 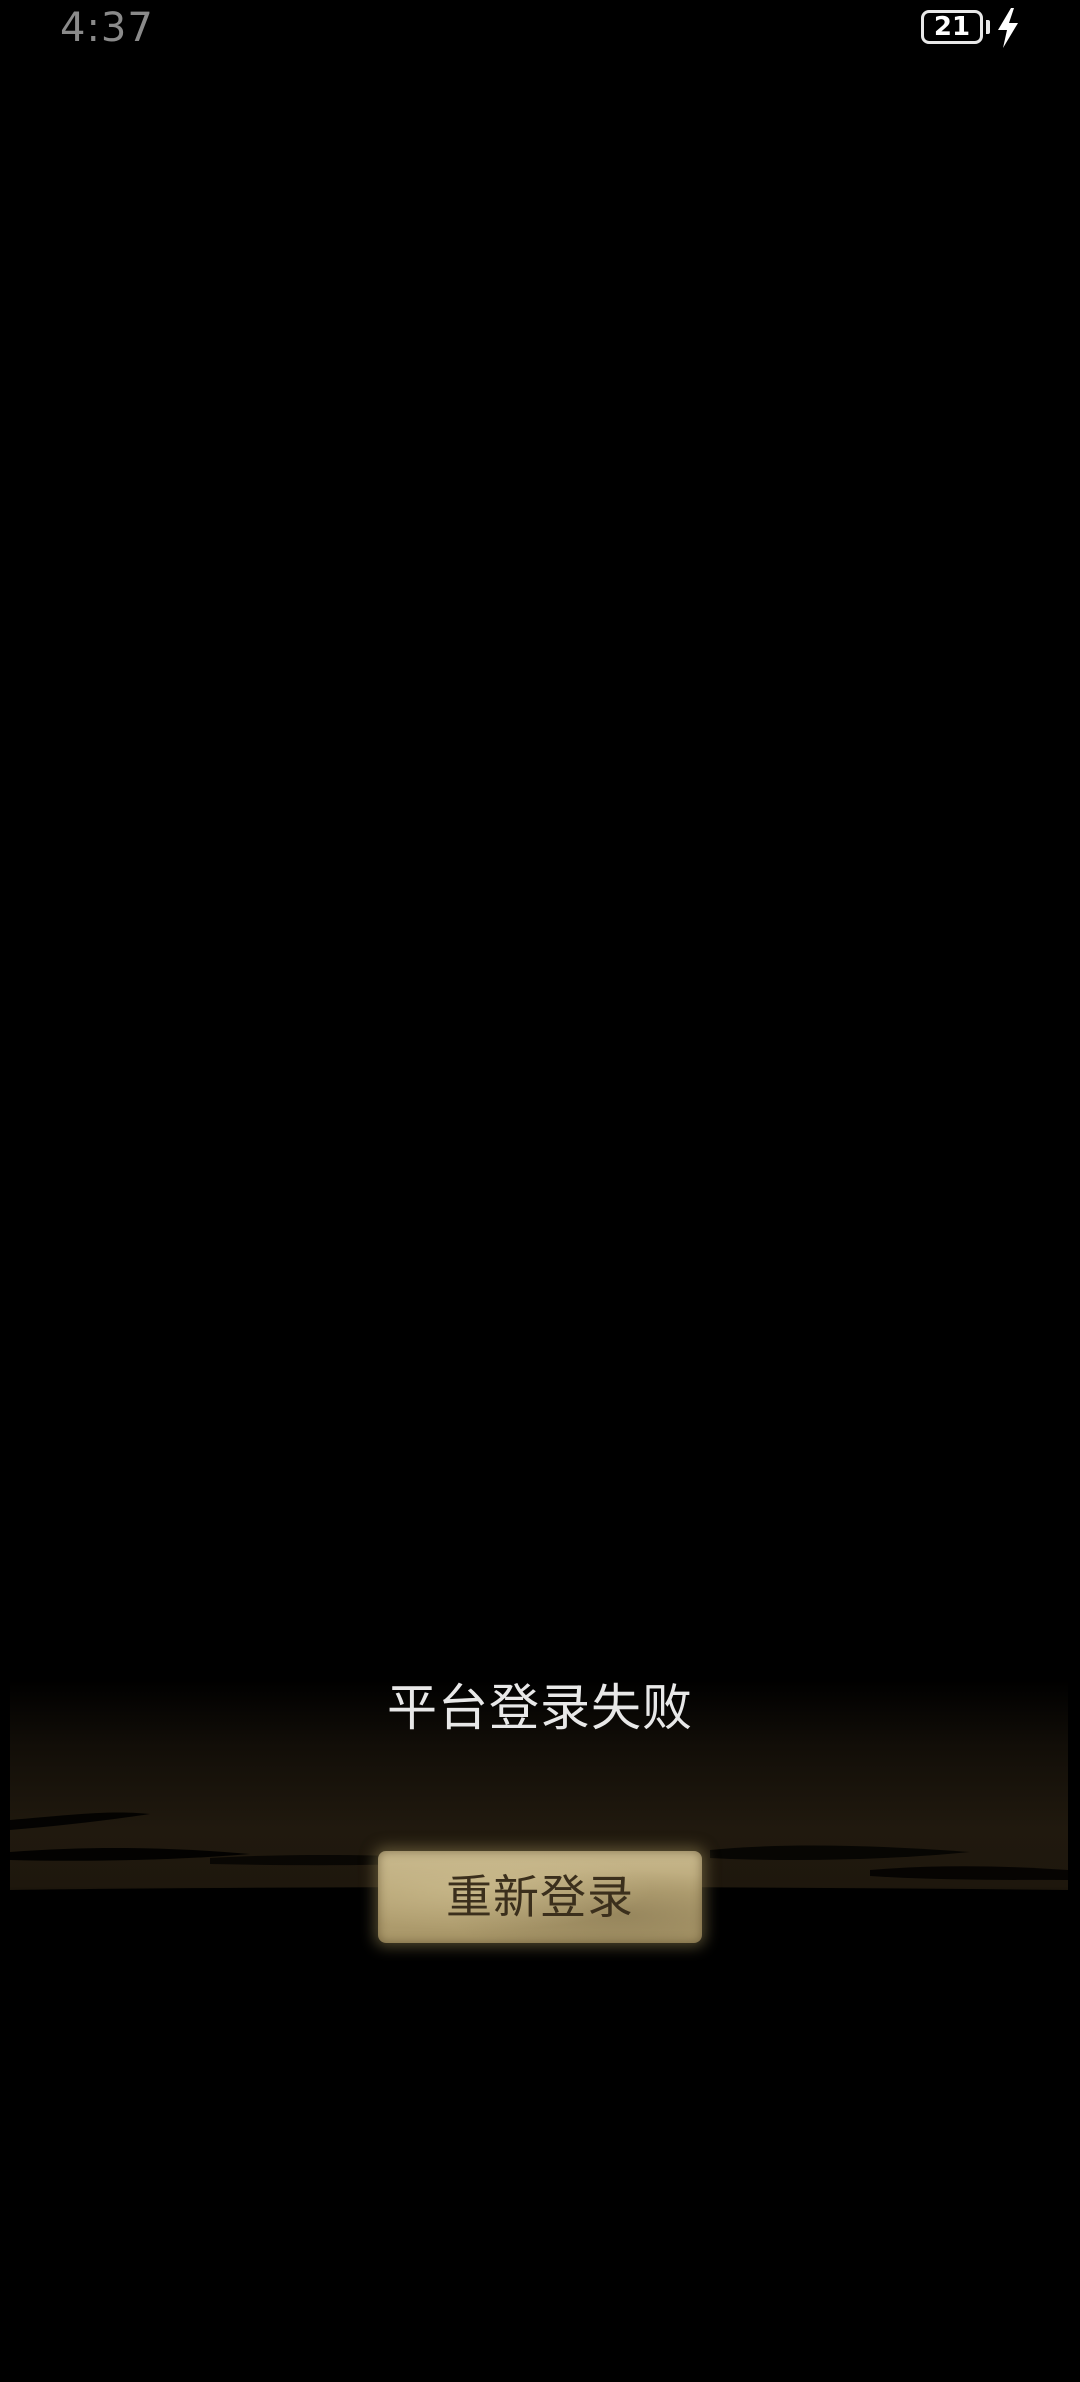 I want to click on relogin-button: 重新登录, so click(x=540, y=1897).